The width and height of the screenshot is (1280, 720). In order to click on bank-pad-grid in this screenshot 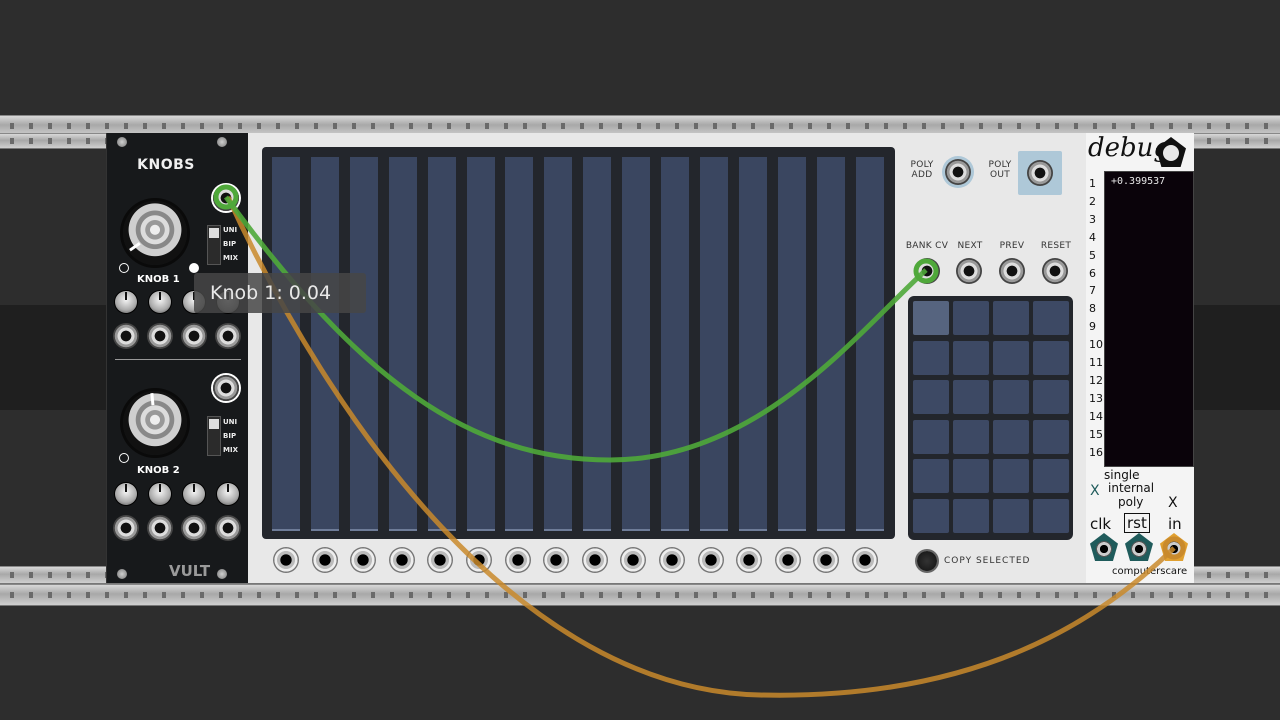, I will do `click(990, 418)`.